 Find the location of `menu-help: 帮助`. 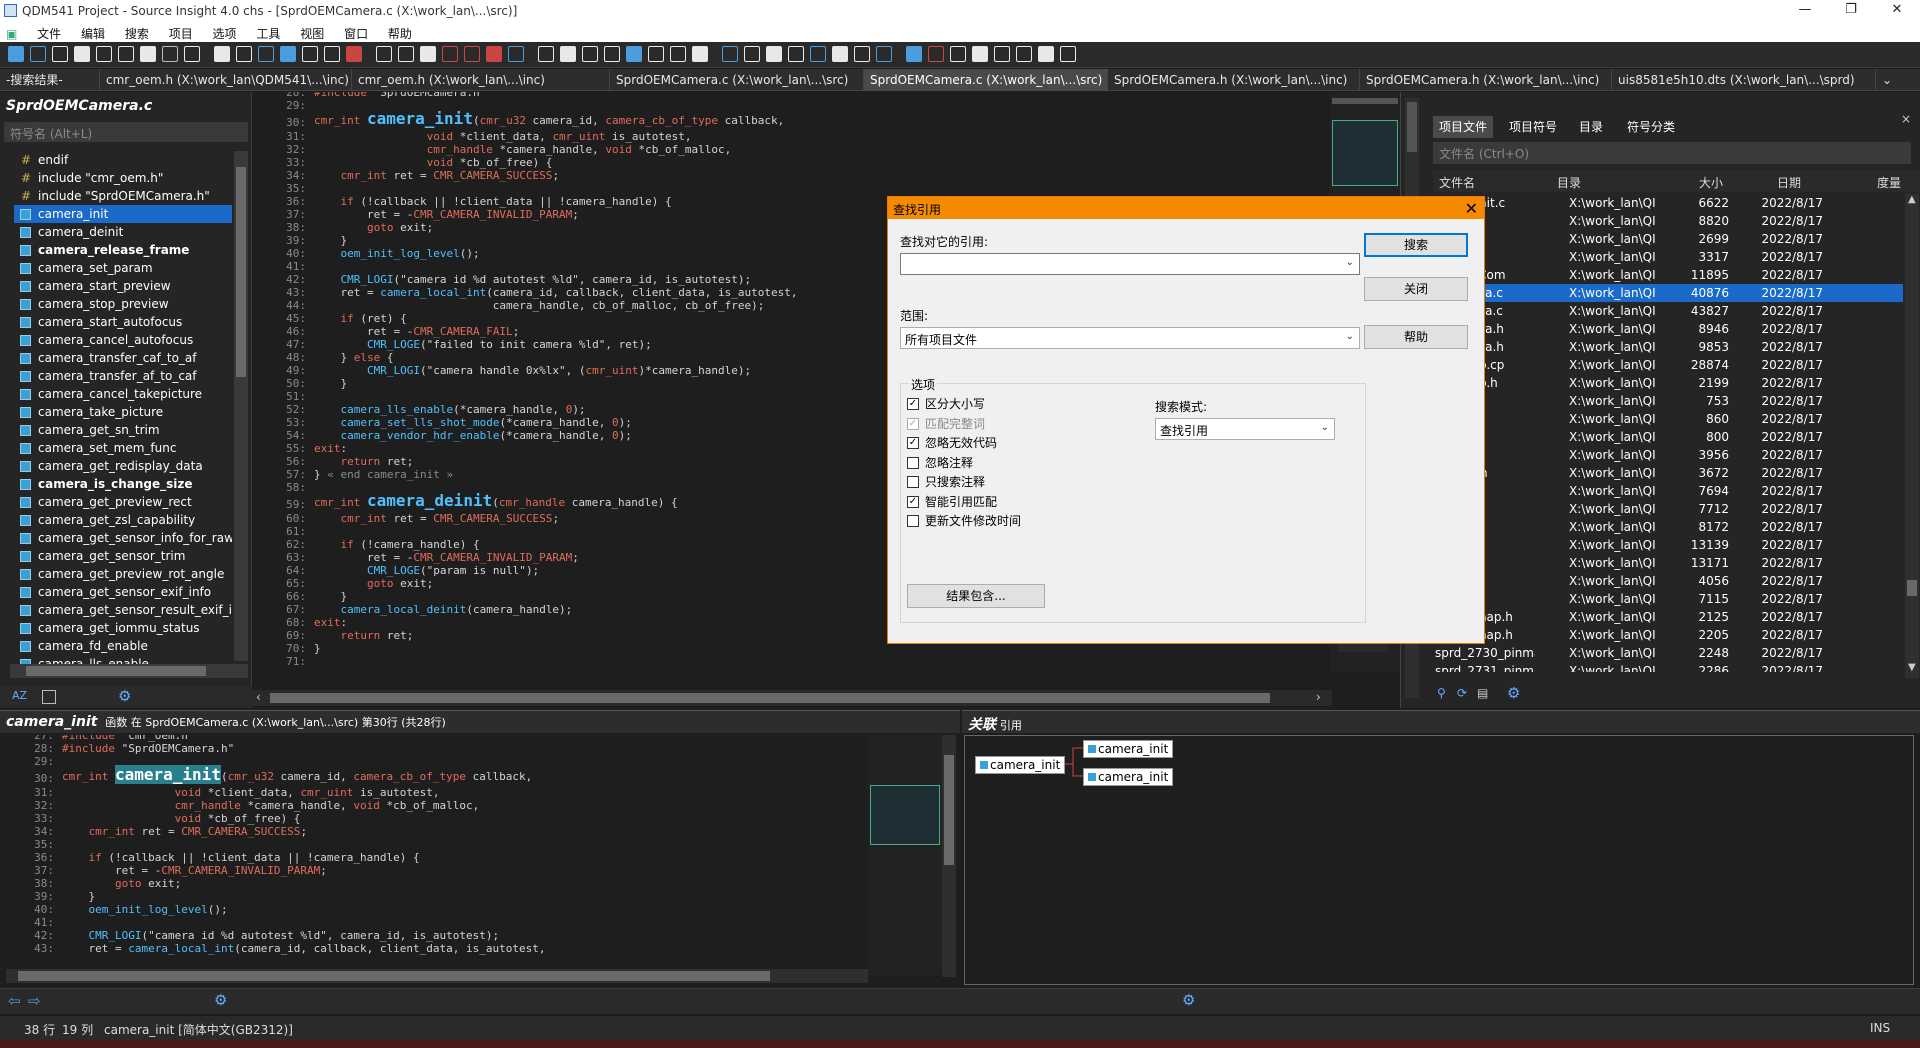

menu-help: 帮助 is located at coordinates (400, 32).